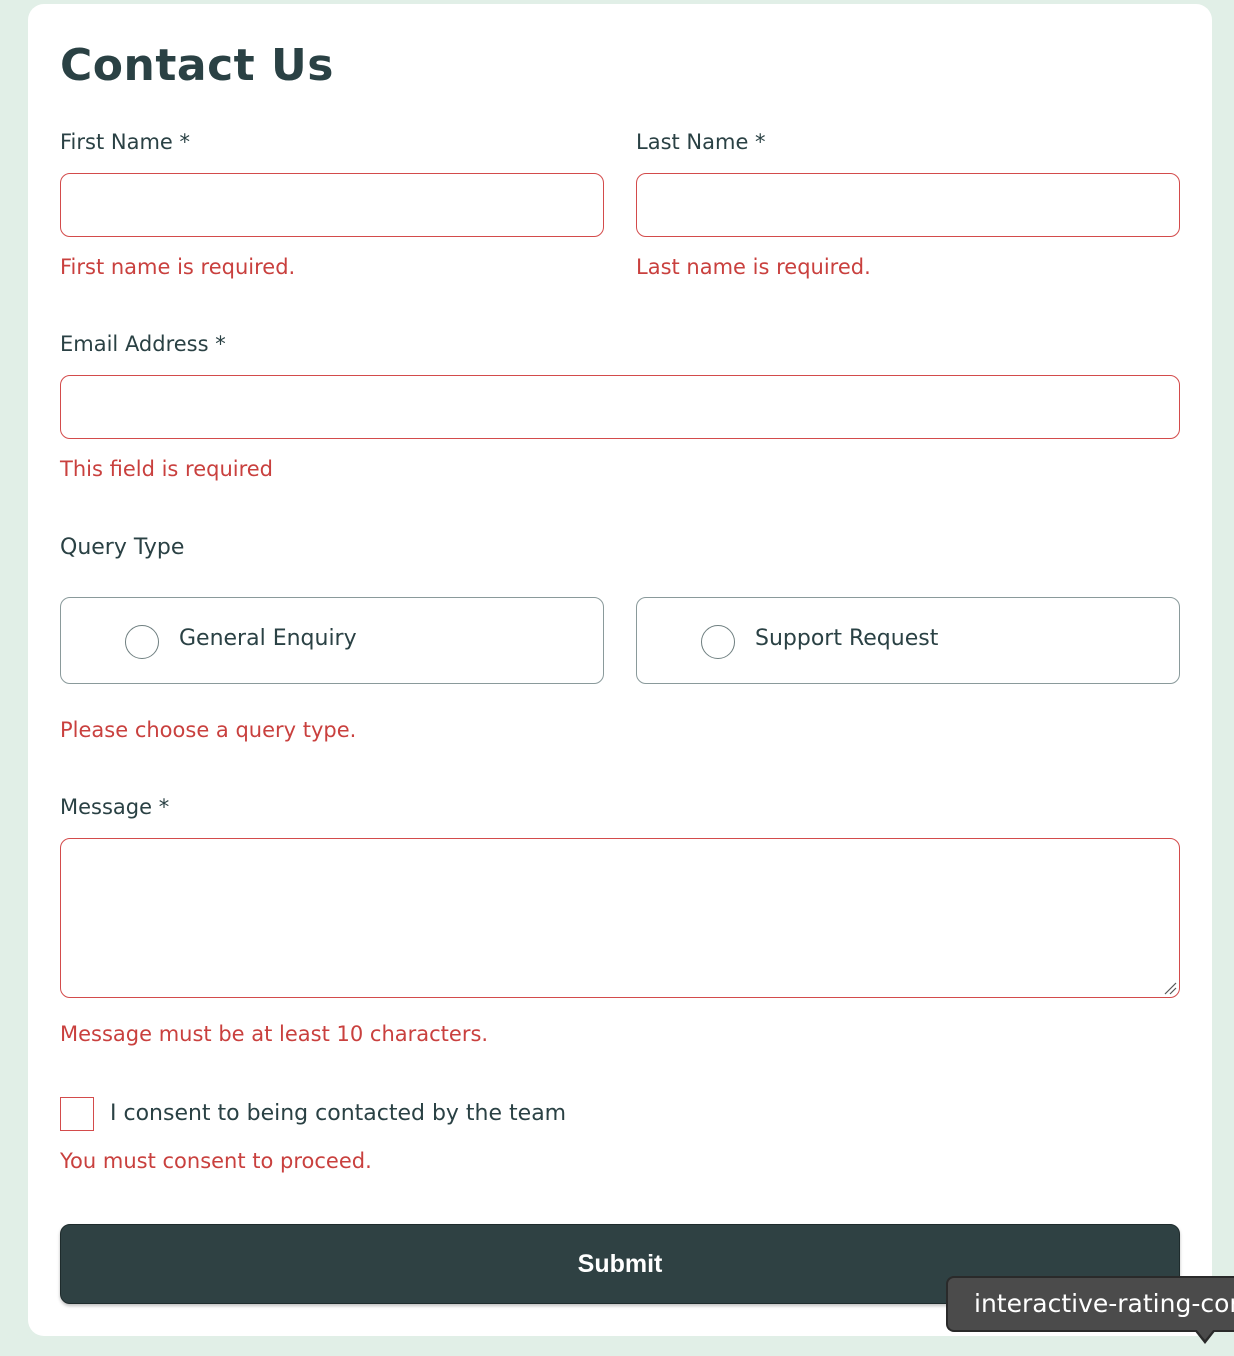  What do you see at coordinates (125, 142) in the screenshot?
I see `first-name-label: First Name *` at bounding box center [125, 142].